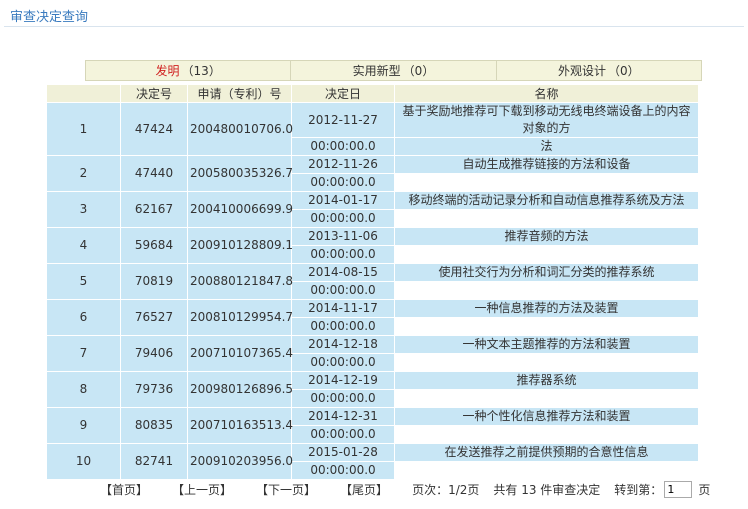  What do you see at coordinates (154, 93) in the screenshot?
I see `header-decision-no: 决定号` at bounding box center [154, 93].